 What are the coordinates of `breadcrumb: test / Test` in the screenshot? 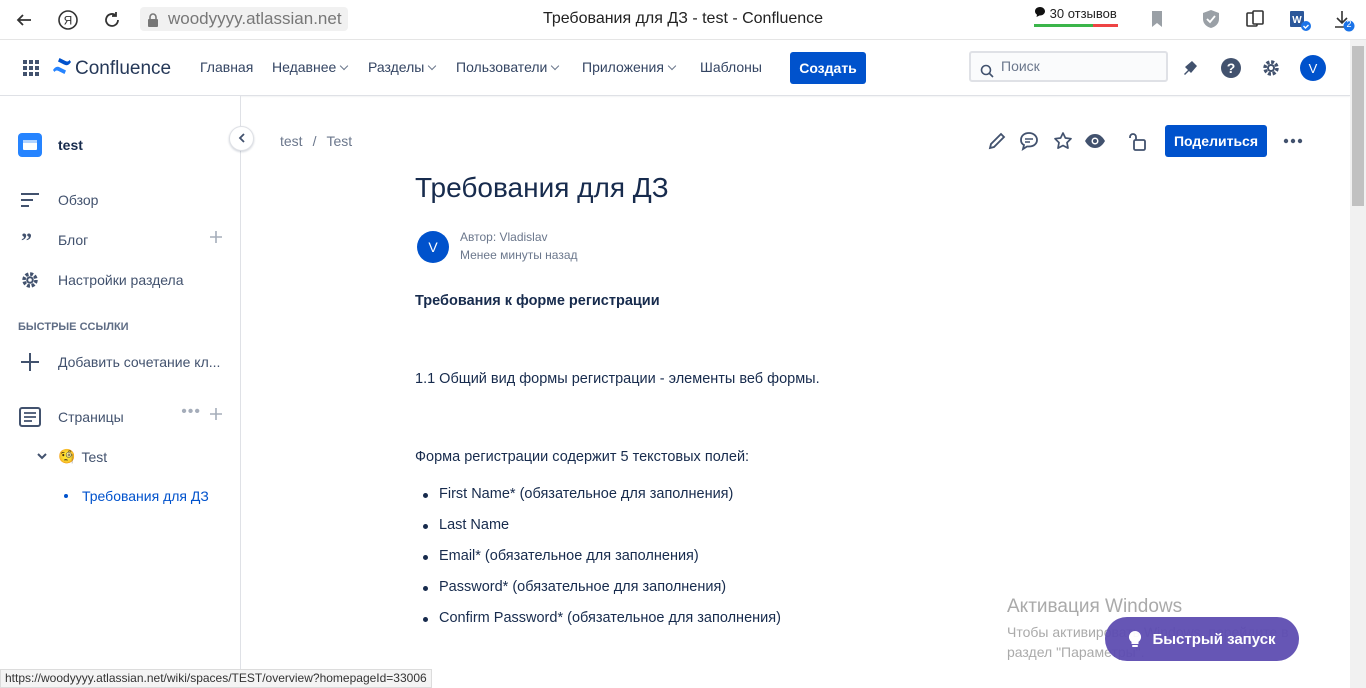 It's located at (316, 141).